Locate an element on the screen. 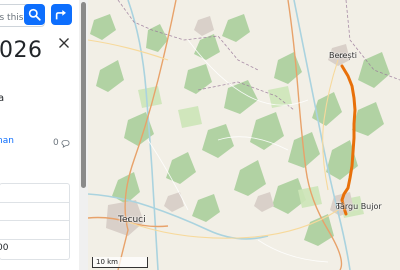 The image size is (400, 270). sidebar-scrollbar is located at coordinates (83, 135).